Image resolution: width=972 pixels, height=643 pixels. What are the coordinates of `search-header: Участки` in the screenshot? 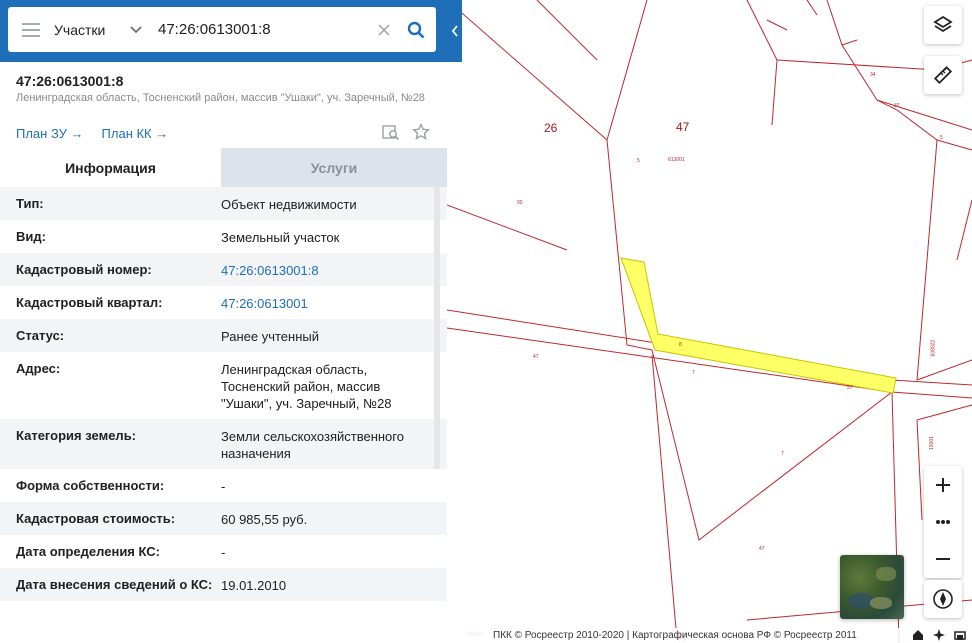 It's located at (231, 31).